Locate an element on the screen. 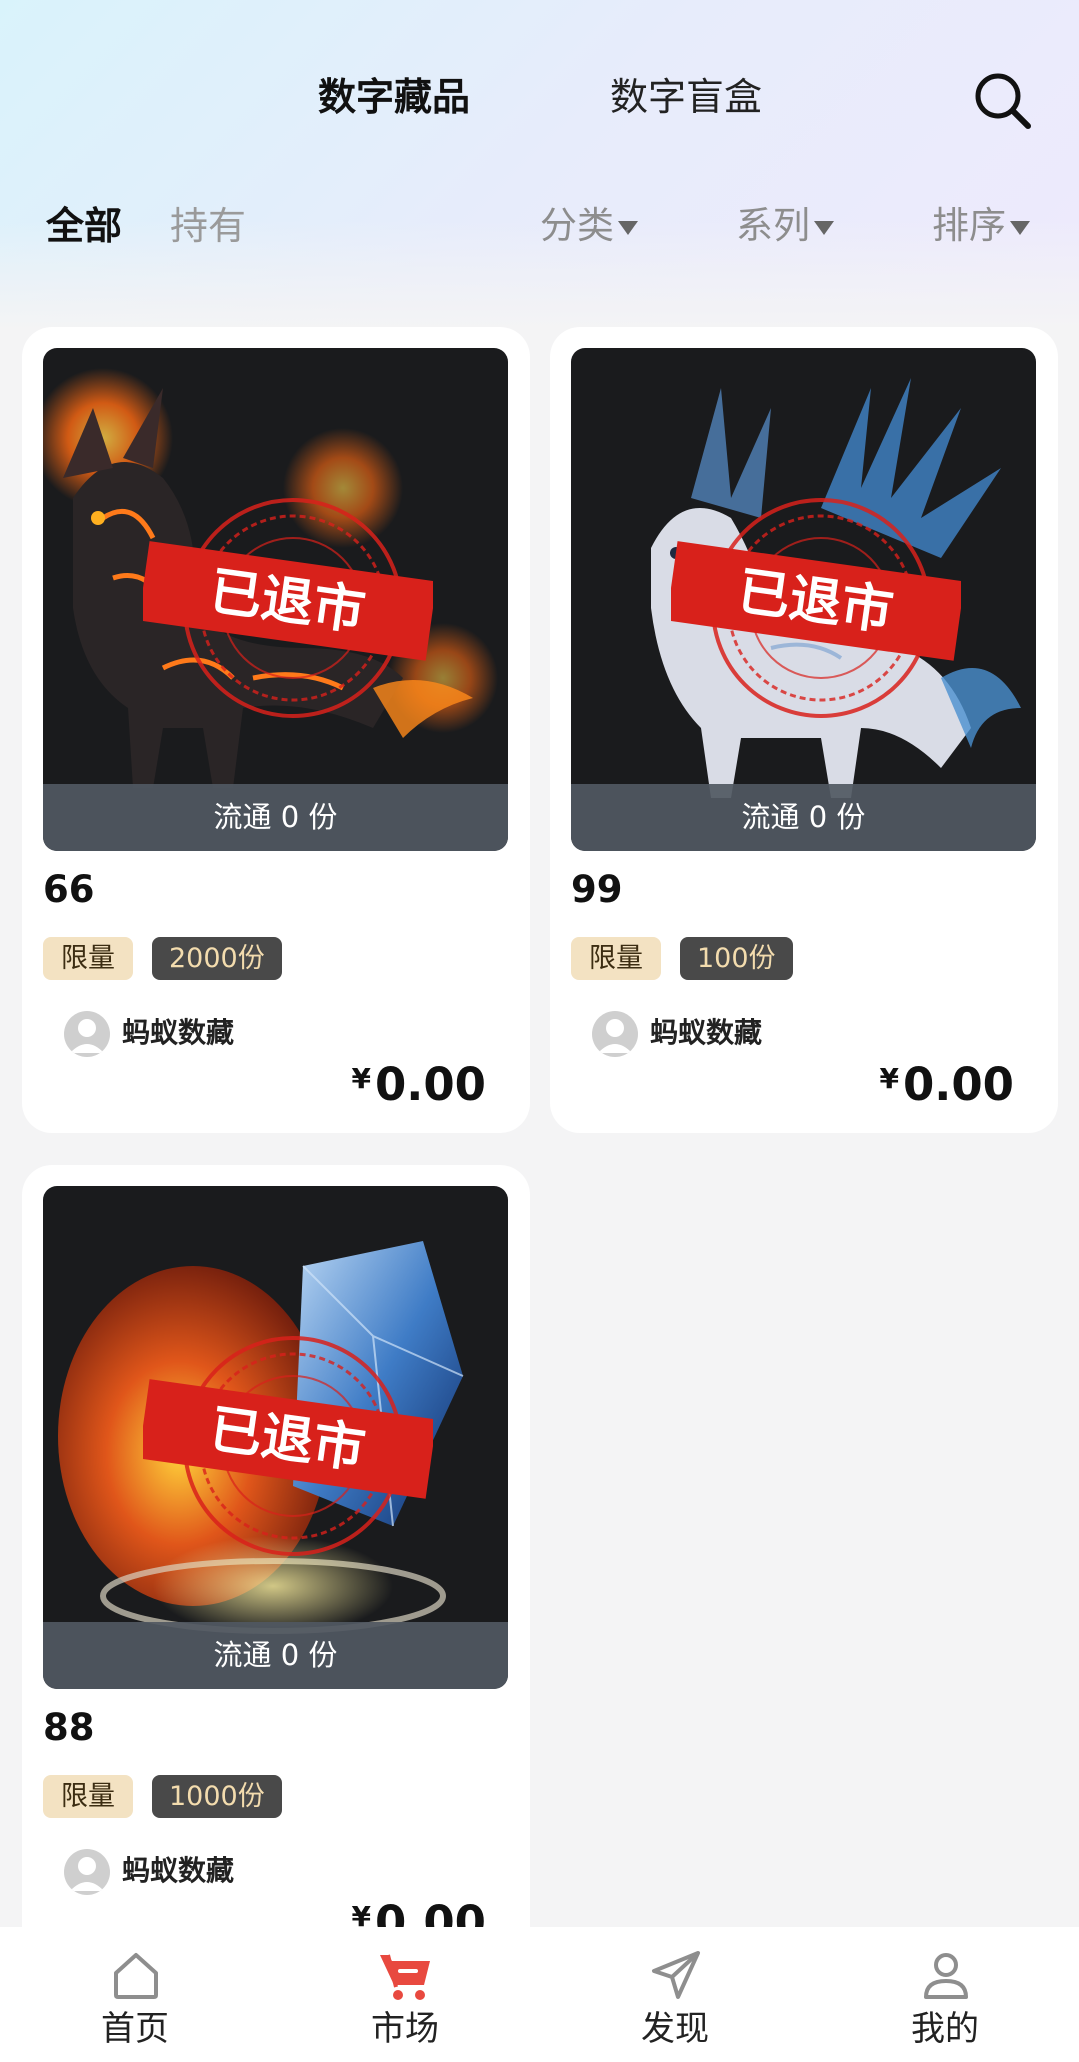 The image size is (1079, 2062). tab-digital-blind-box: 数字盲盒 is located at coordinates (686, 97).